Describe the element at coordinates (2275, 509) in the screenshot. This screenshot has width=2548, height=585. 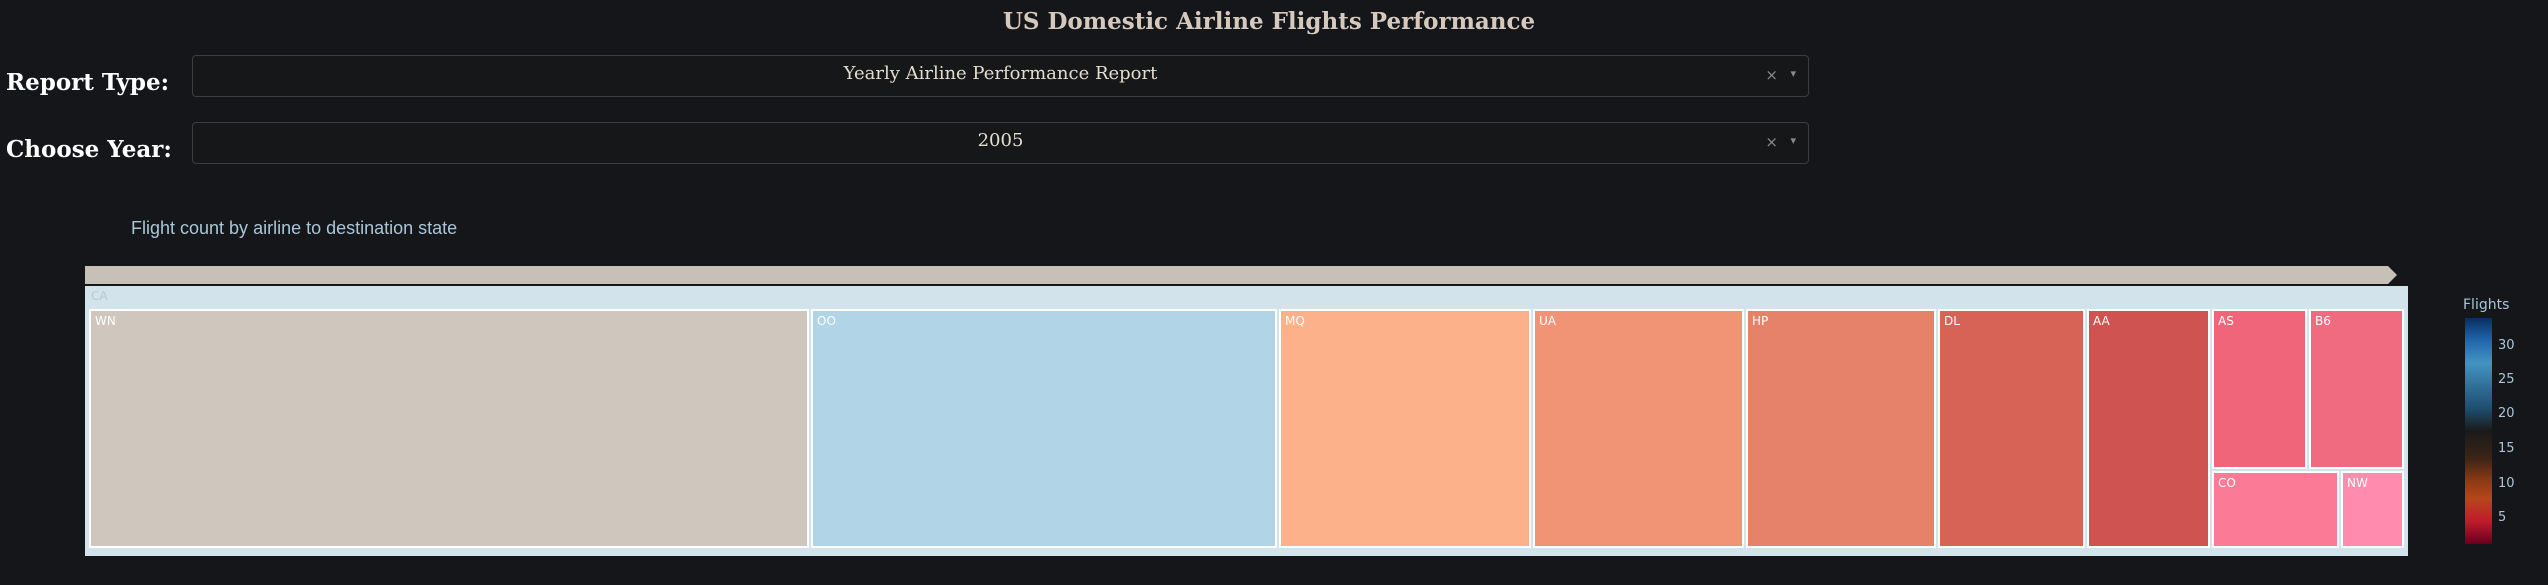
I see `treemap-tile-CO: CO` at that location.